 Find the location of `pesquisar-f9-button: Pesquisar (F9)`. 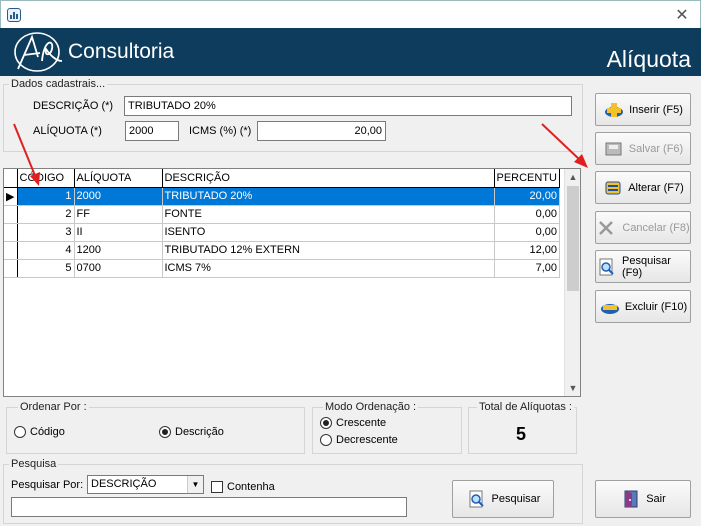

pesquisar-f9-button: Pesquisar (F9) is located at coordinates (643, 266).